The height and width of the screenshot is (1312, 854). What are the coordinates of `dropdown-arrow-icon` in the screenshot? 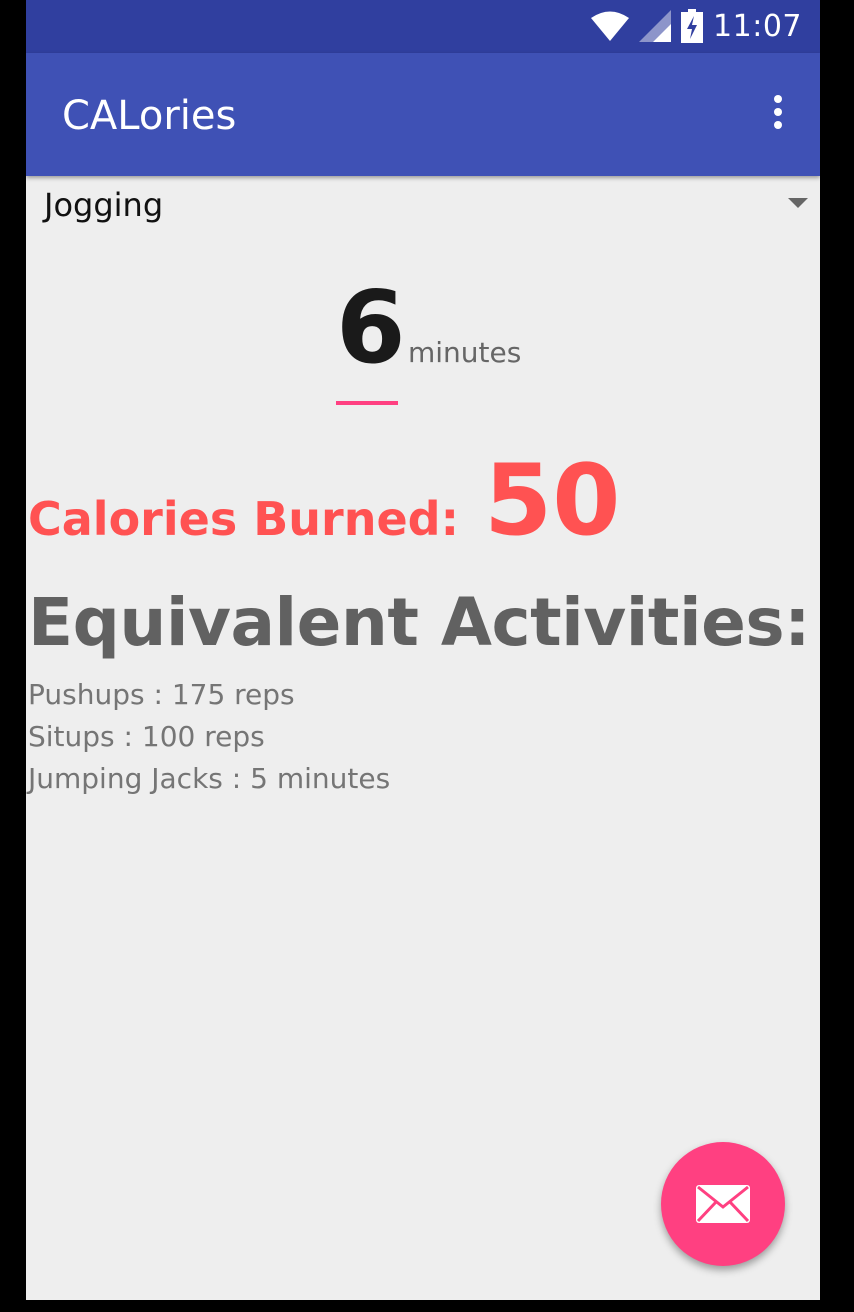 It's located at (798, 203).